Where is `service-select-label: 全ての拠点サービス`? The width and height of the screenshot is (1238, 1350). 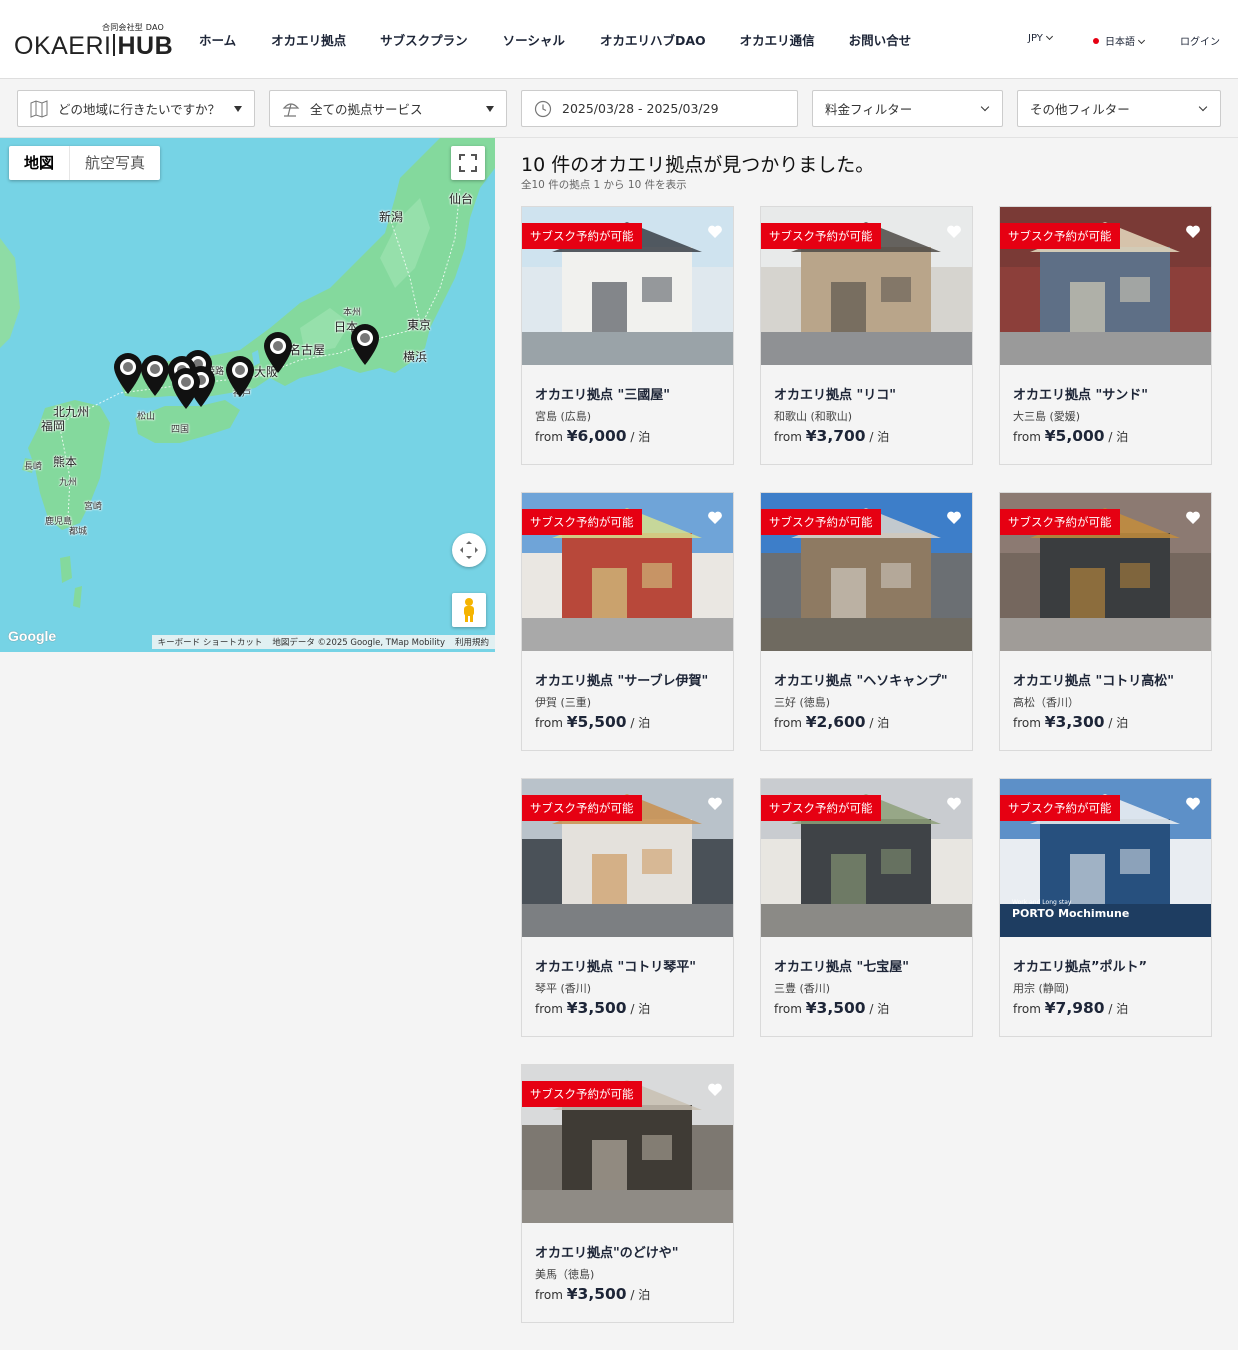 service-select-label: 全ての拠点サービス is located at coordinates (366, 109).